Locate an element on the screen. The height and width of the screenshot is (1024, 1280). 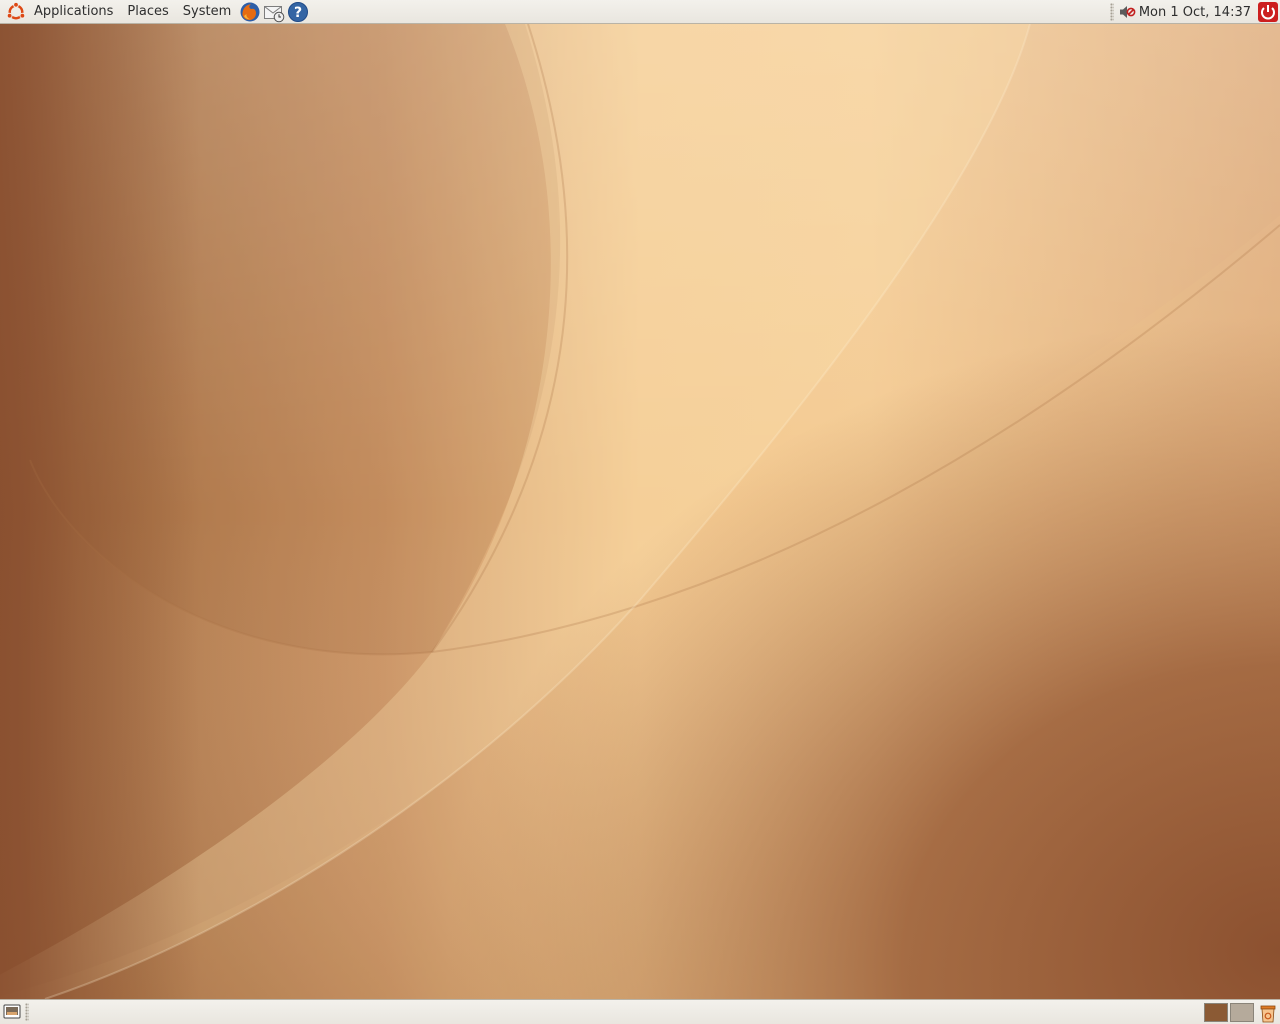
applications-menu: Applications is located at coordinates (73, 12).